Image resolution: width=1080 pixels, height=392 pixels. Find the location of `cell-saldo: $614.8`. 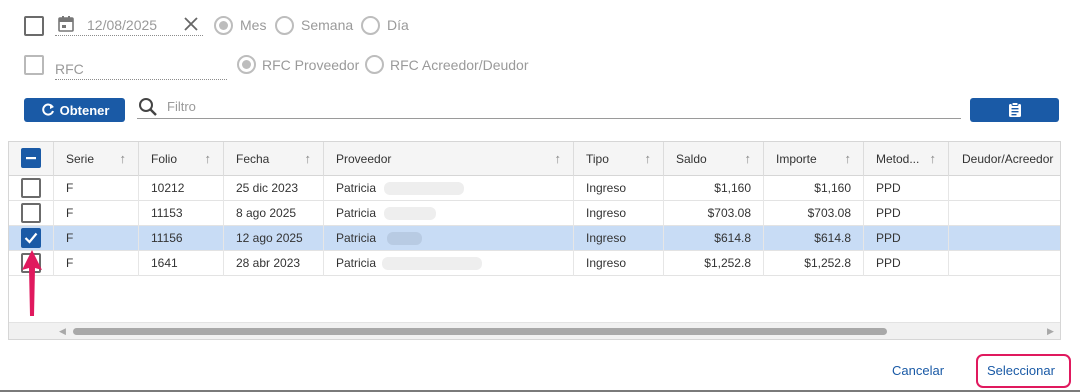

cell-saldo: $614.8 is located at coordinates (732, 238).